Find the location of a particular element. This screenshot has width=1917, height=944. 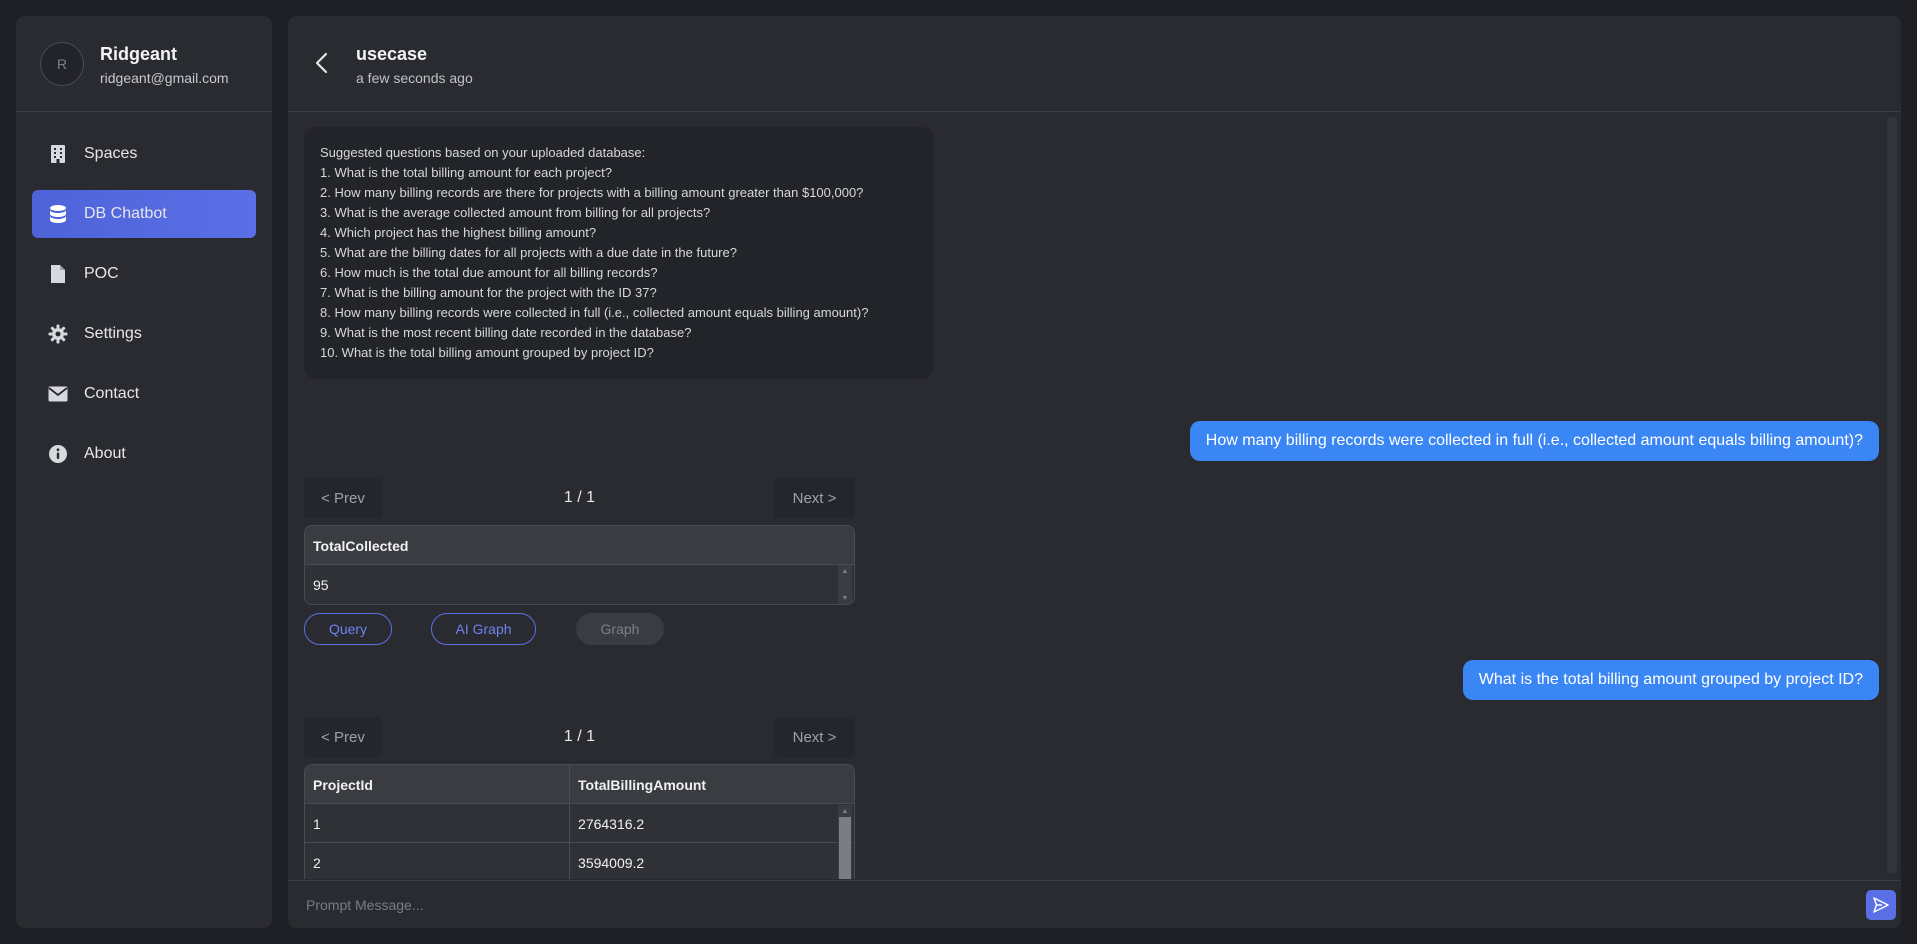

profile-name: Ridgeant is located at coordinates (139, 54).